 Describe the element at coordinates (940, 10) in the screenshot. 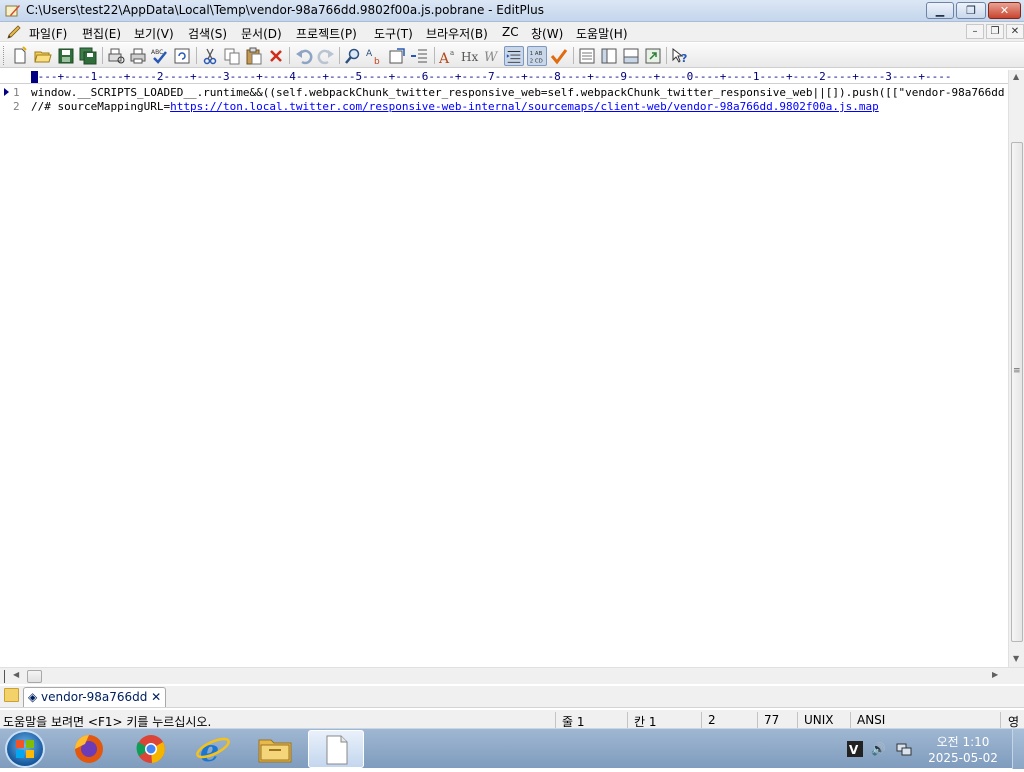

I see `minimize-button: ▁` at that location.